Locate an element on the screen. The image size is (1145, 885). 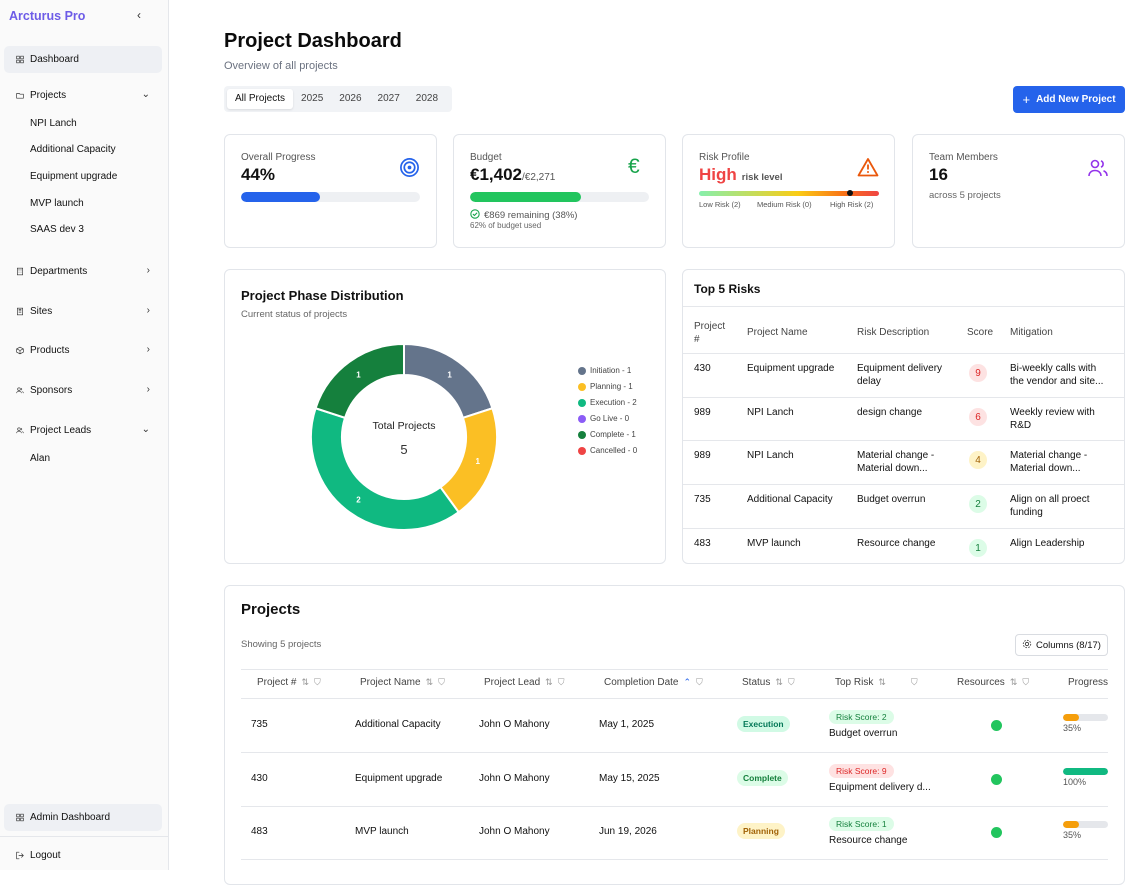
project-name: Equipment upgrade is located at coordinates (398, 778).